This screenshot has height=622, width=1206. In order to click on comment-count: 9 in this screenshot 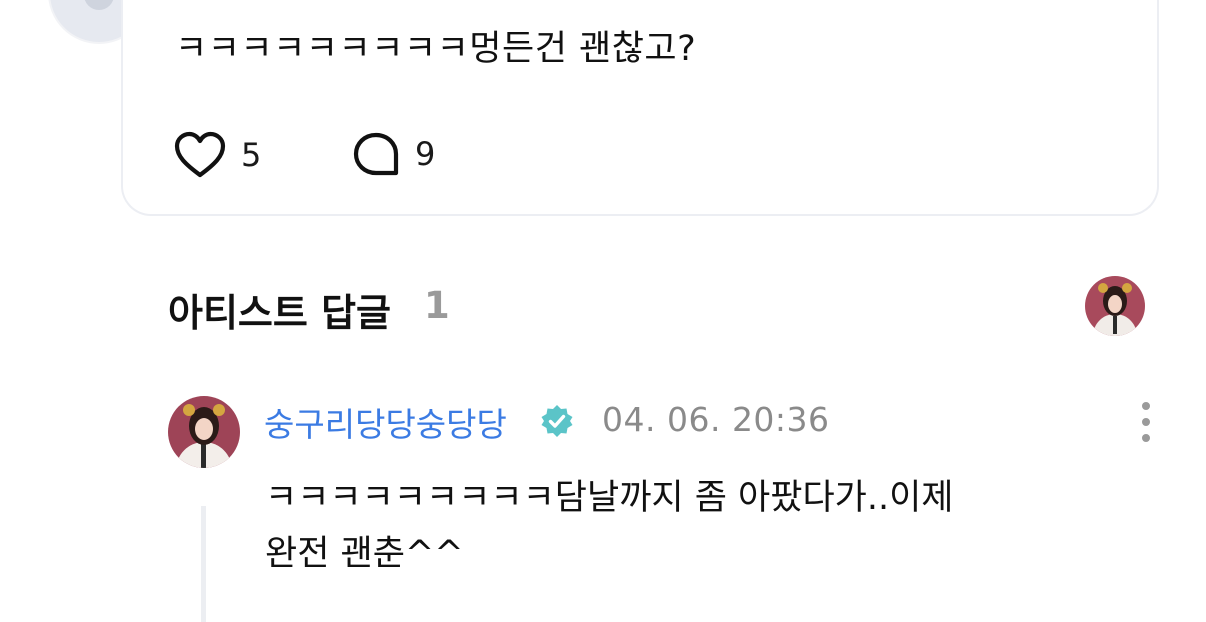, I will do `click(425, 154)`.